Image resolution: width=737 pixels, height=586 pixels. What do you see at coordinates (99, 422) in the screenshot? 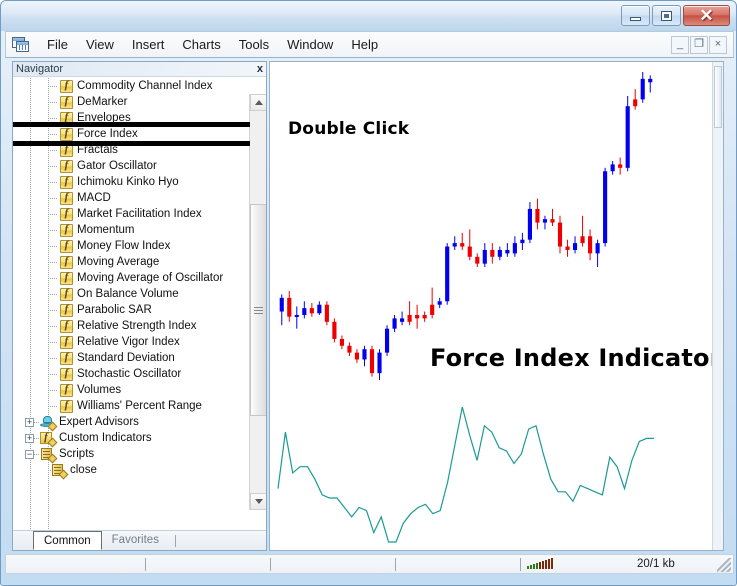
I see `tree-item-label: Expert Advisors` at bounding box center [99, 422].